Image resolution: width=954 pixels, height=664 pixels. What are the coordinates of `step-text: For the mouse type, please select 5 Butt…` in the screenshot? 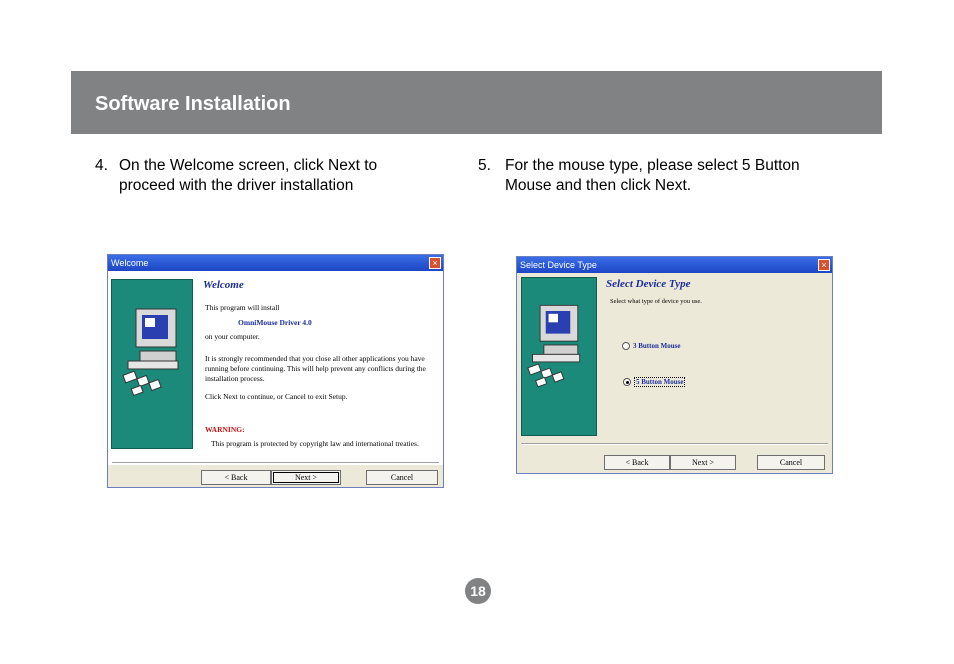 It's located at (652, 175).